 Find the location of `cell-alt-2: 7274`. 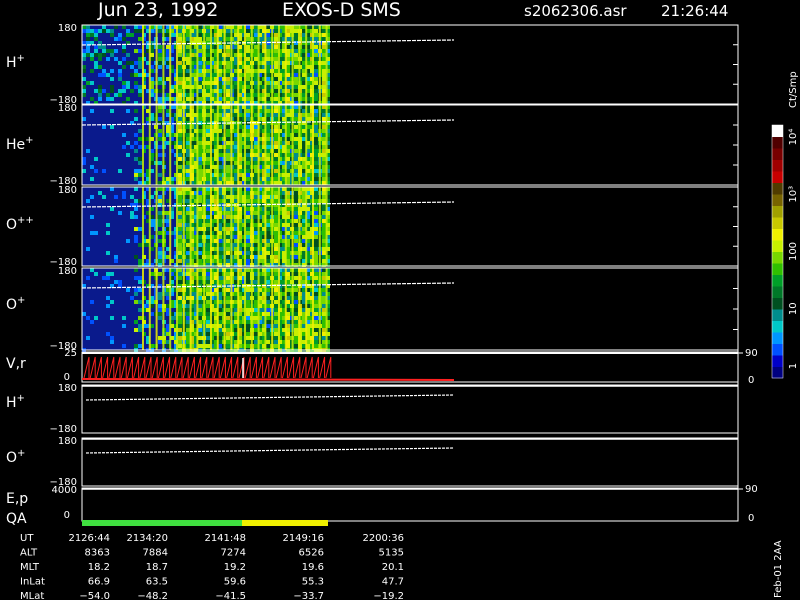

cell-alt-2: 7274 is located at coordinates (233, 553).